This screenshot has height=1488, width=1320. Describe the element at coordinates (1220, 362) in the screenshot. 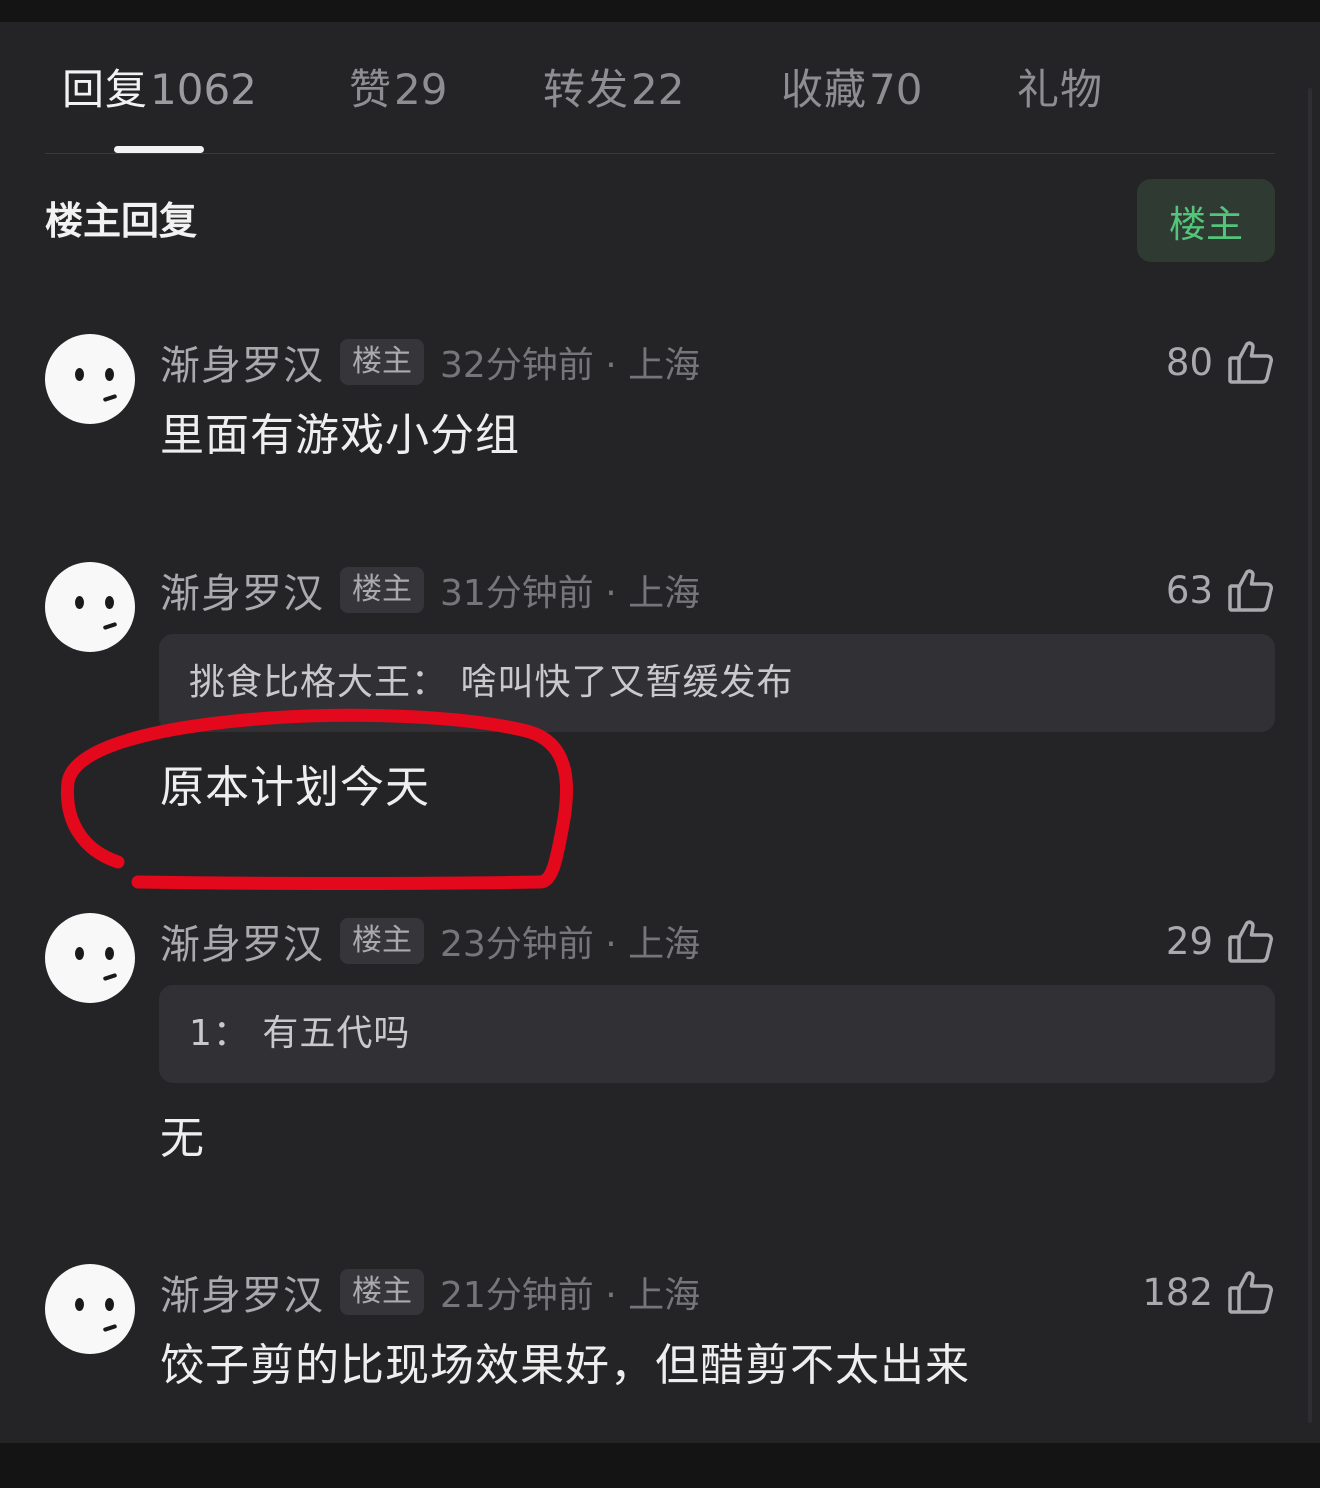

I see `like-button: 80` at that location.